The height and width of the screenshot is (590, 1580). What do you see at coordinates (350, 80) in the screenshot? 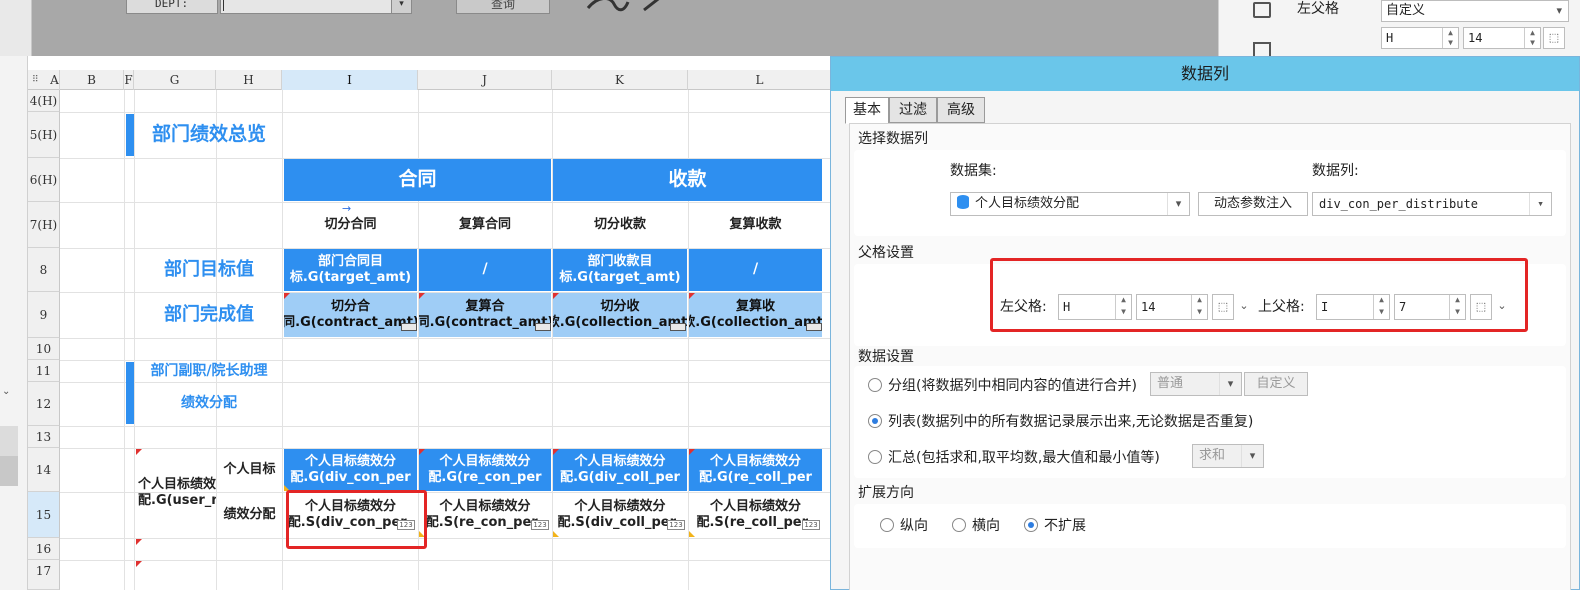
I see `column-header-i: I` at bounding box center [350, 80].